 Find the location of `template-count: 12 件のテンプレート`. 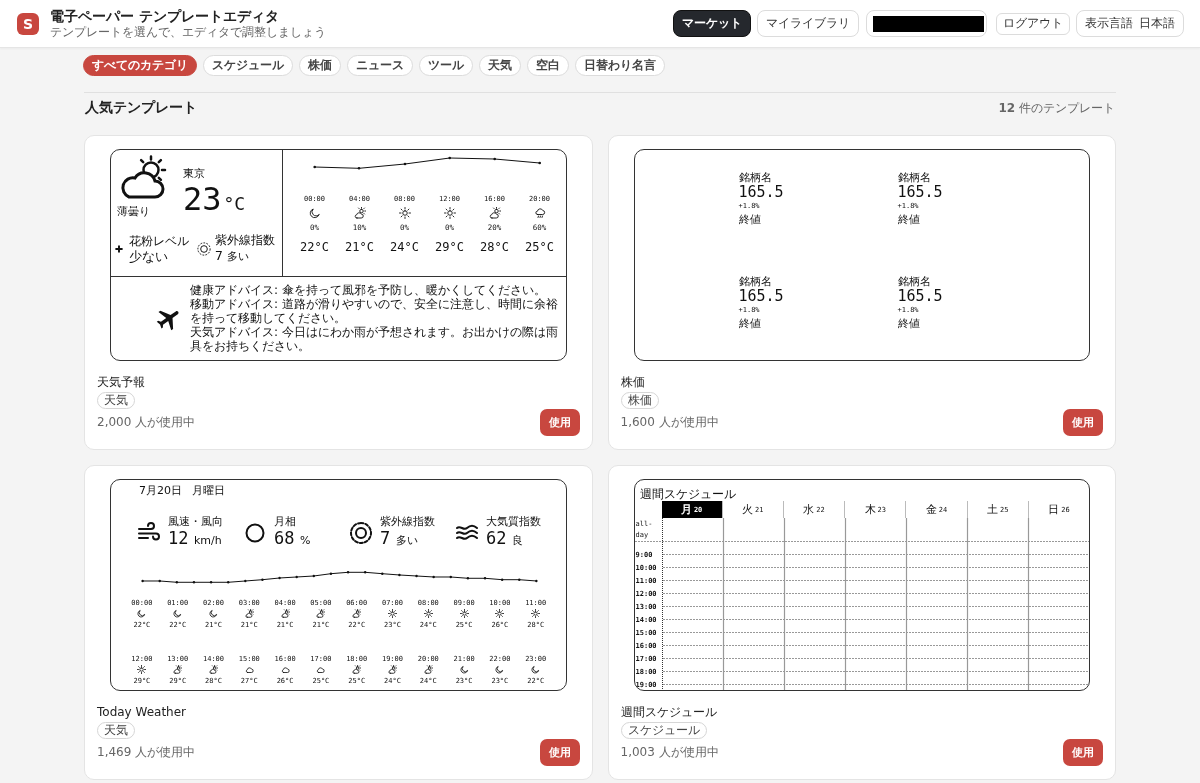

template-count: 12 件のテンプレート is located at coordinates (1056, 108).